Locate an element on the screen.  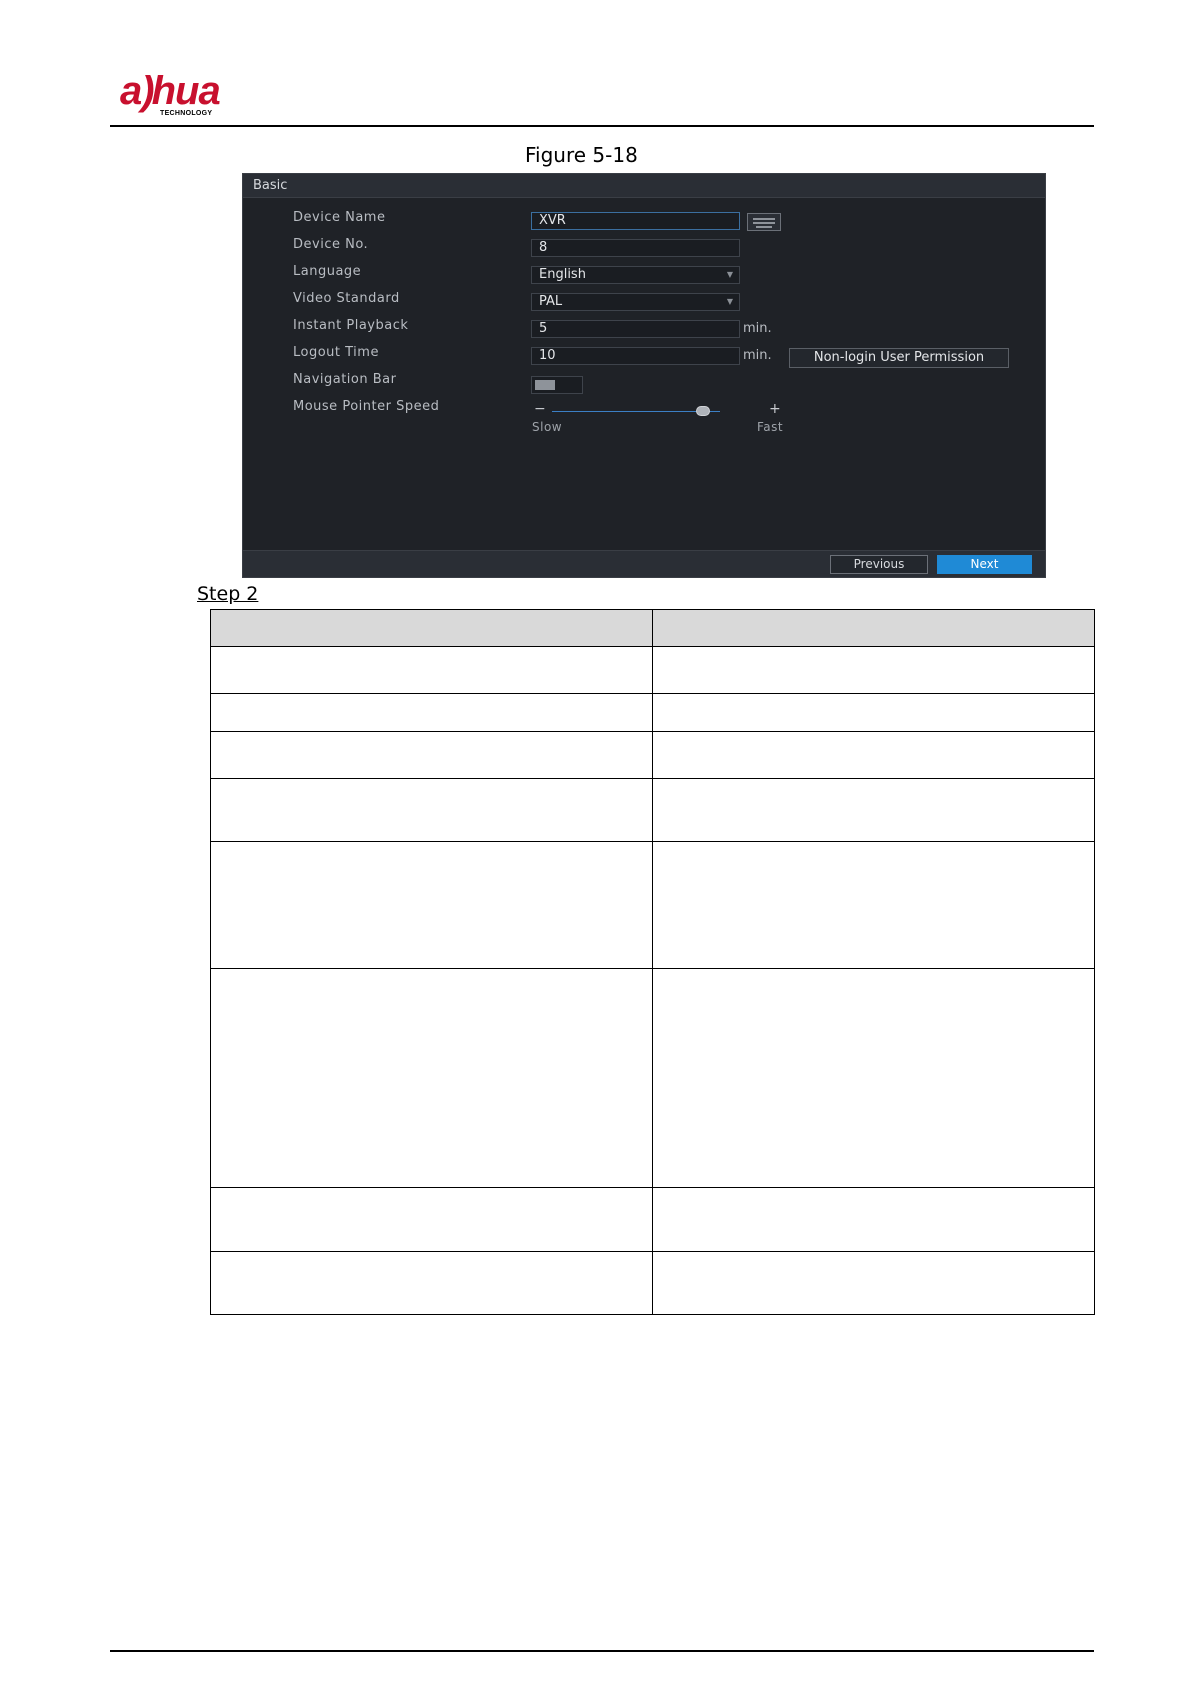
logout-time-label: Logout Time is located at coordinates (336, 352).